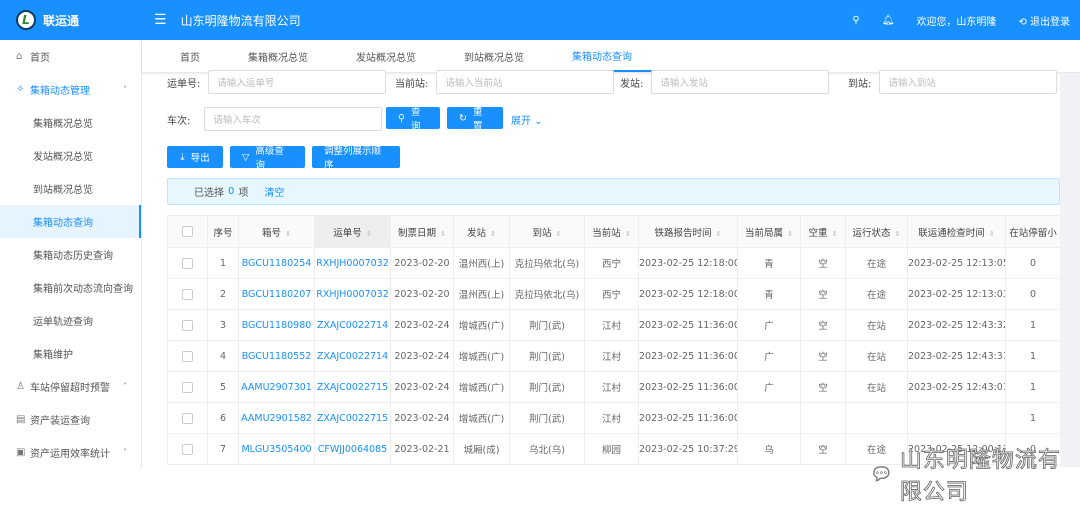  I want to click on table-cell, so click(956, 418).